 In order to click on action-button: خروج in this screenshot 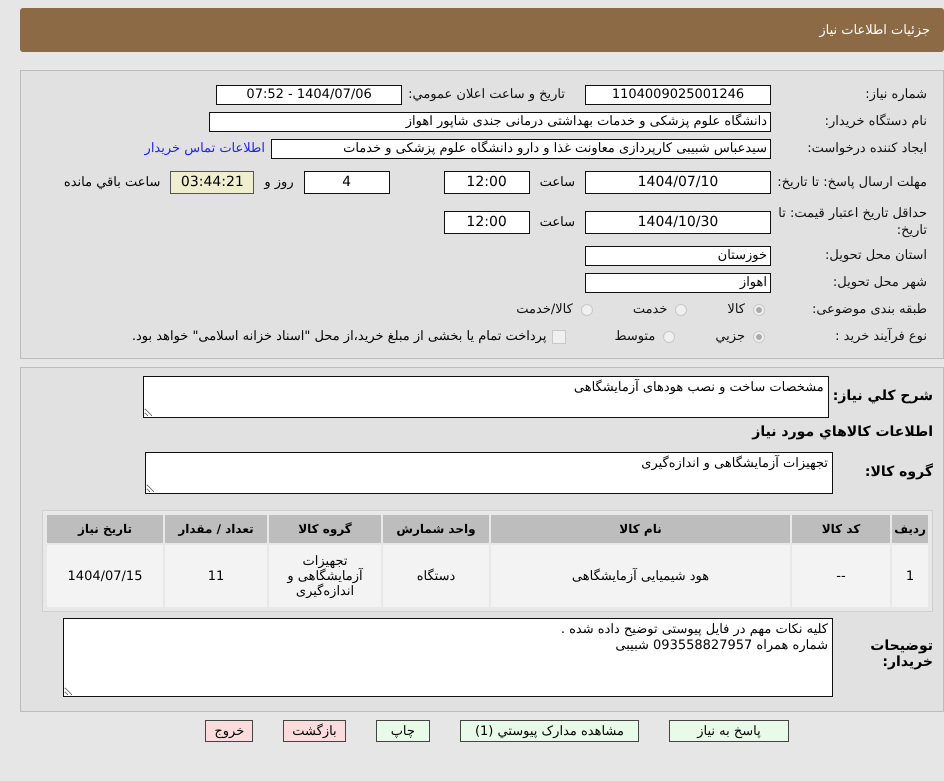, I will do `click(229, 731)`.